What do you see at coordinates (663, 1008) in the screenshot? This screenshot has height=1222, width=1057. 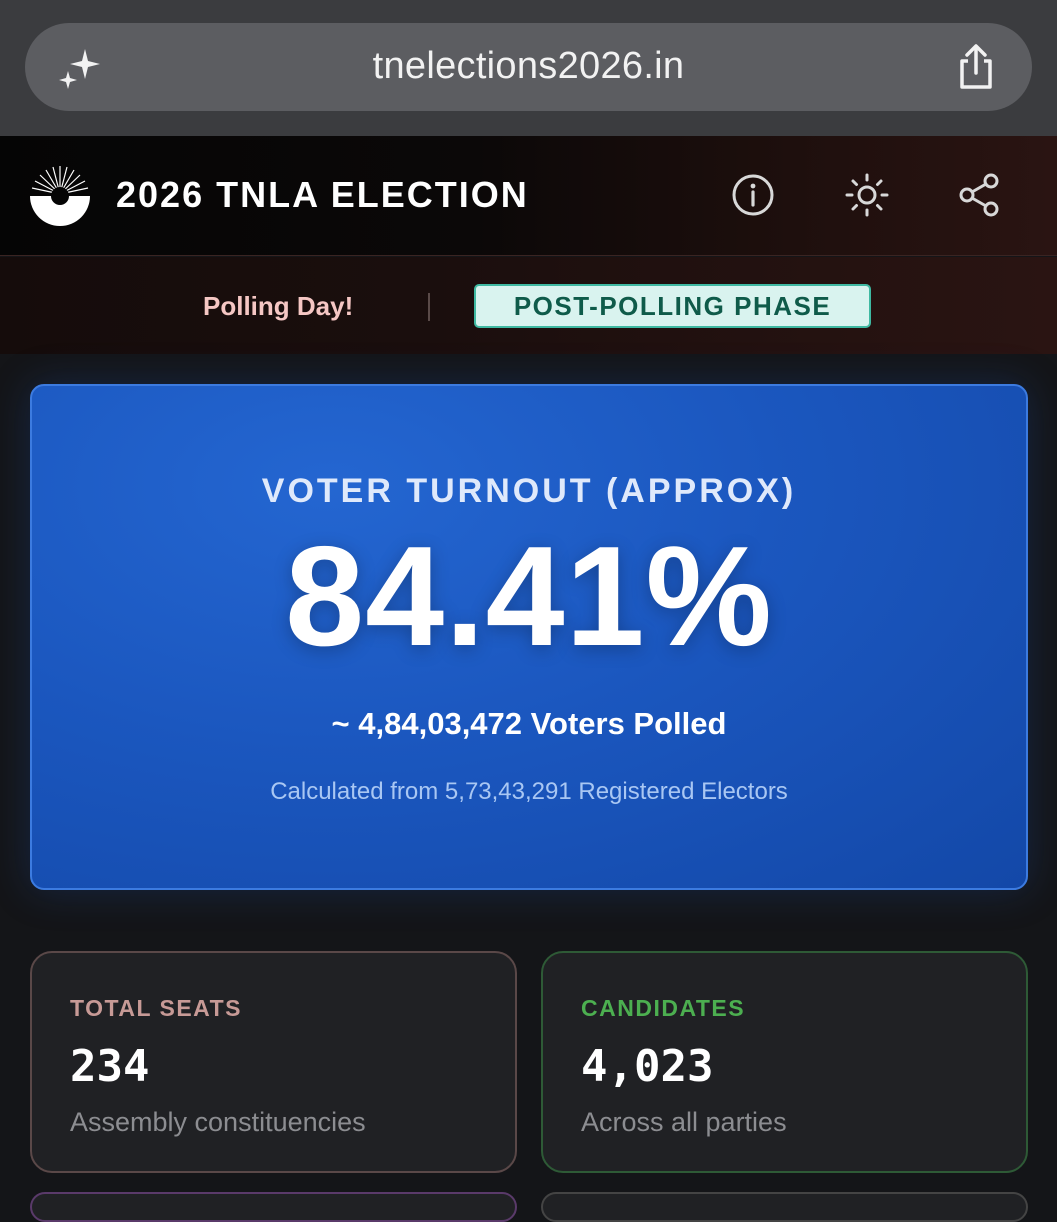 I see `candidates-label: CANDIDATES` at bounding box center [663, 1008].